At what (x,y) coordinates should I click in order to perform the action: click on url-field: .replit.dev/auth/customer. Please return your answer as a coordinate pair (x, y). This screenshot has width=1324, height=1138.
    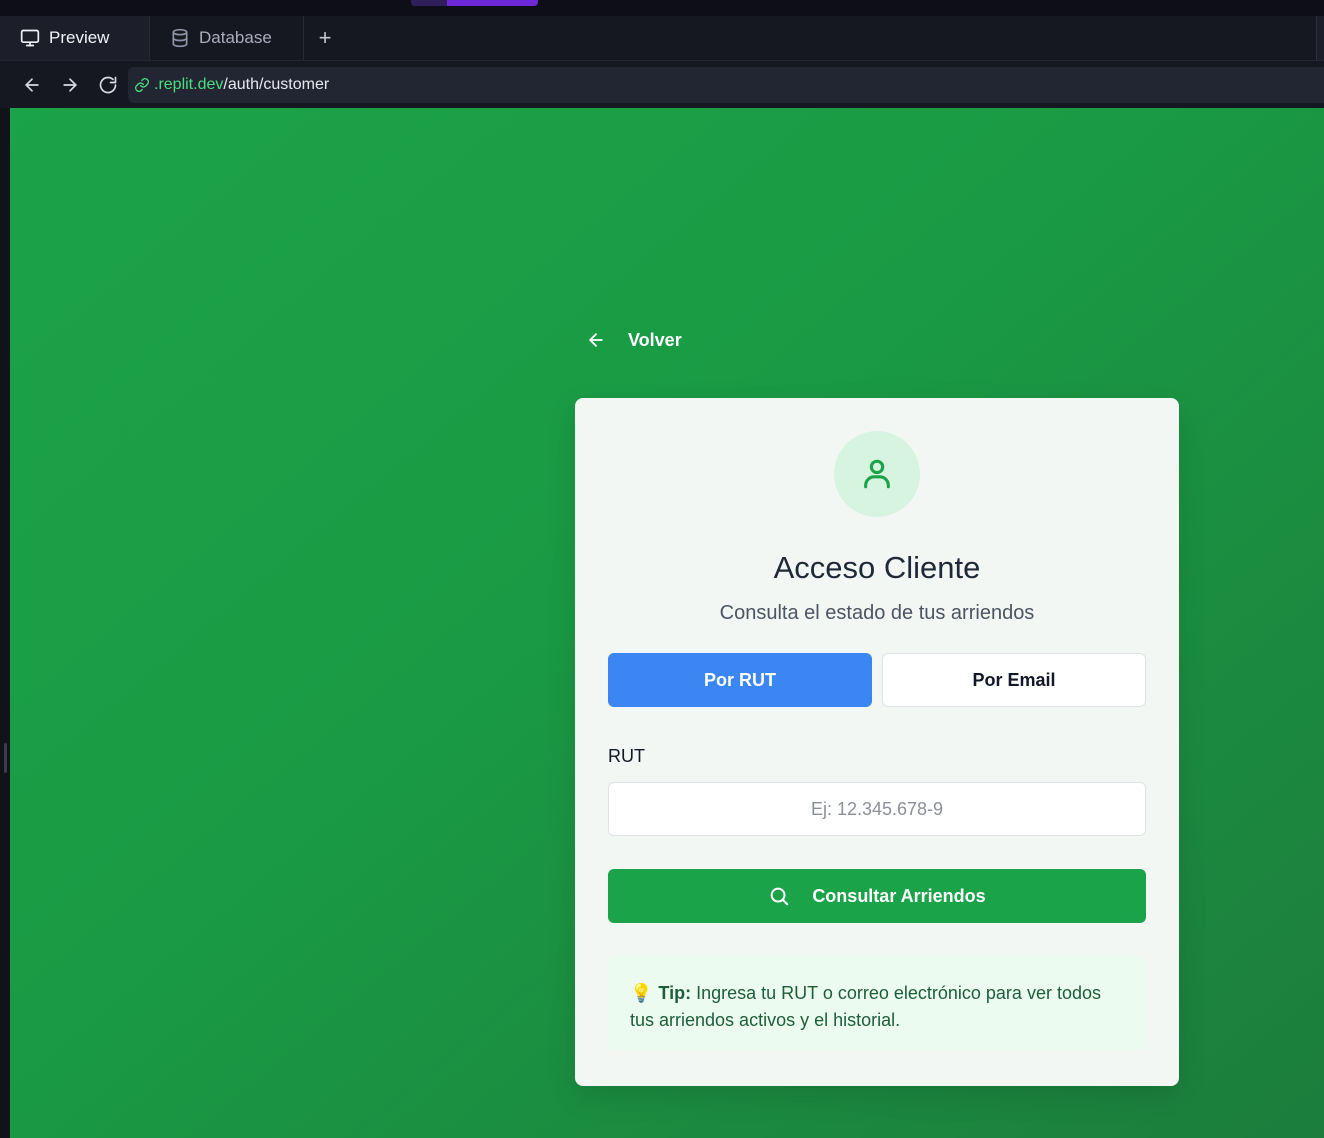
    Looking at the image, I should click on (726, 85).